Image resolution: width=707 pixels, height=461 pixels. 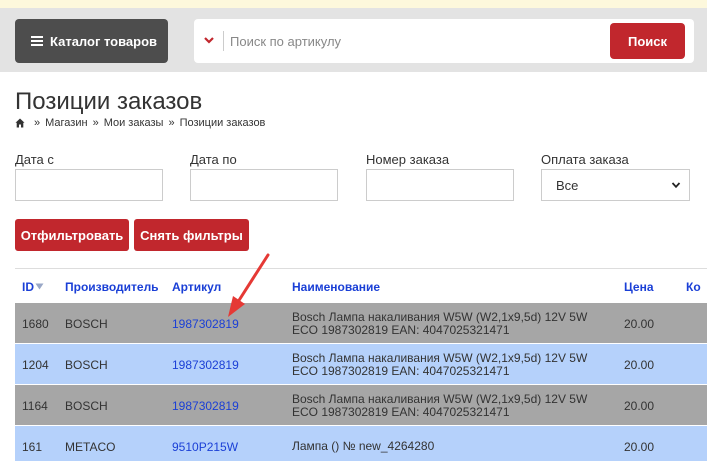 What do you see at coordinates (585, 159) in the screenshot?
I see `payment-label: Оплата заказа` at bounding box center [585, 159].